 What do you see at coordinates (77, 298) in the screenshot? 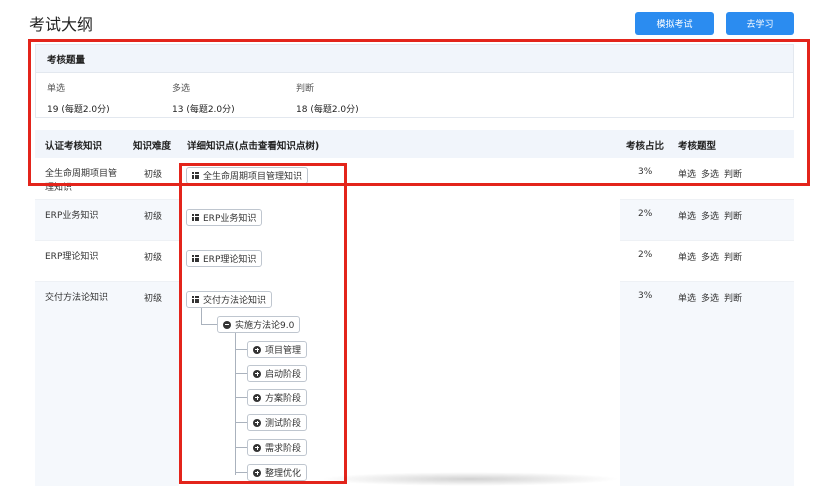
I see `row-knowledge-name: 交付方法论知识` at bounding box center [77, 298].